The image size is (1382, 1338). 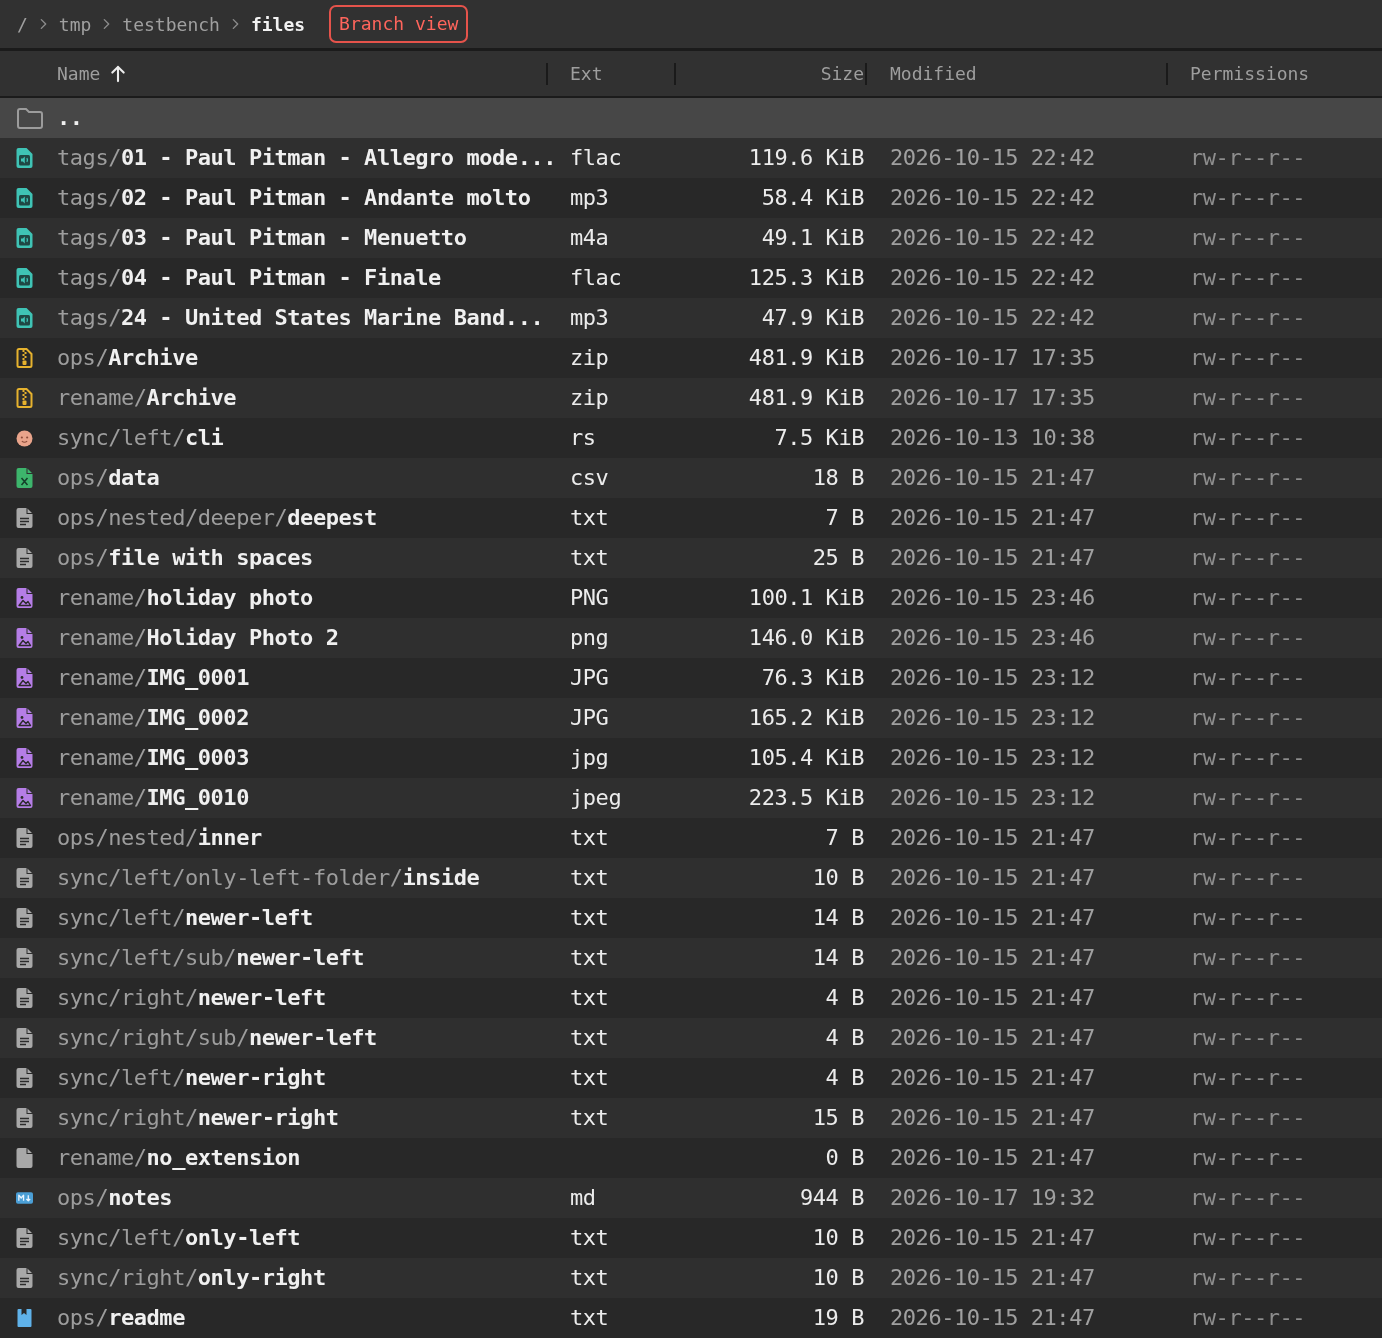 I want to click on file-extension: flac, so click(x=596, y=157).